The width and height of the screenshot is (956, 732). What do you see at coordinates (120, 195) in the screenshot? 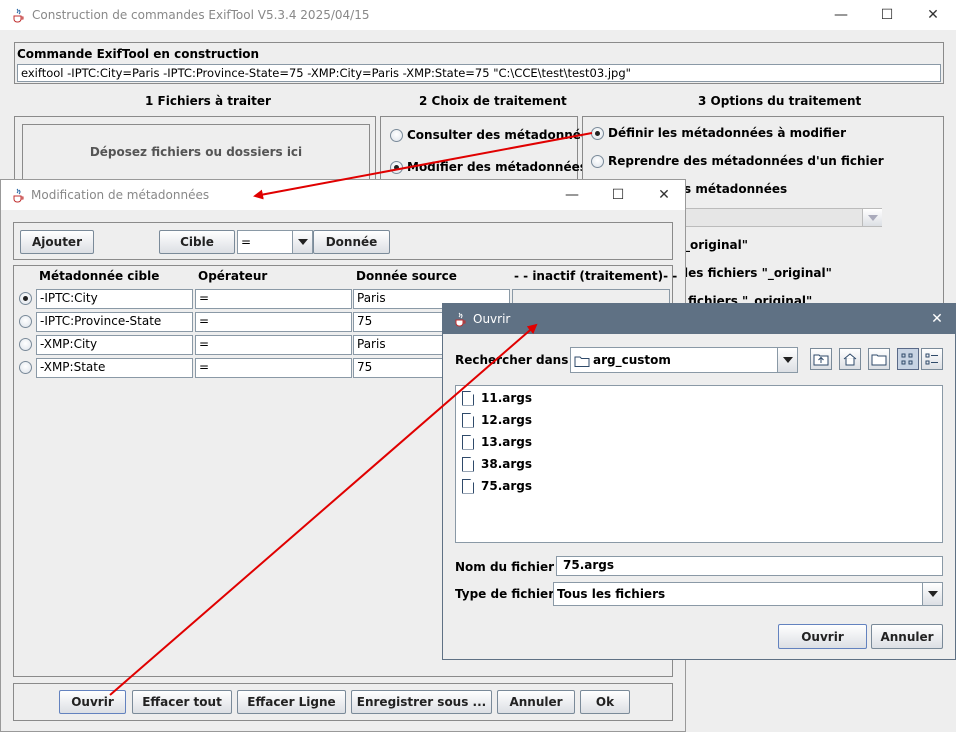
I see `modif-dialog-title: Modification de métadonnées` at bounding box center [120, 195].